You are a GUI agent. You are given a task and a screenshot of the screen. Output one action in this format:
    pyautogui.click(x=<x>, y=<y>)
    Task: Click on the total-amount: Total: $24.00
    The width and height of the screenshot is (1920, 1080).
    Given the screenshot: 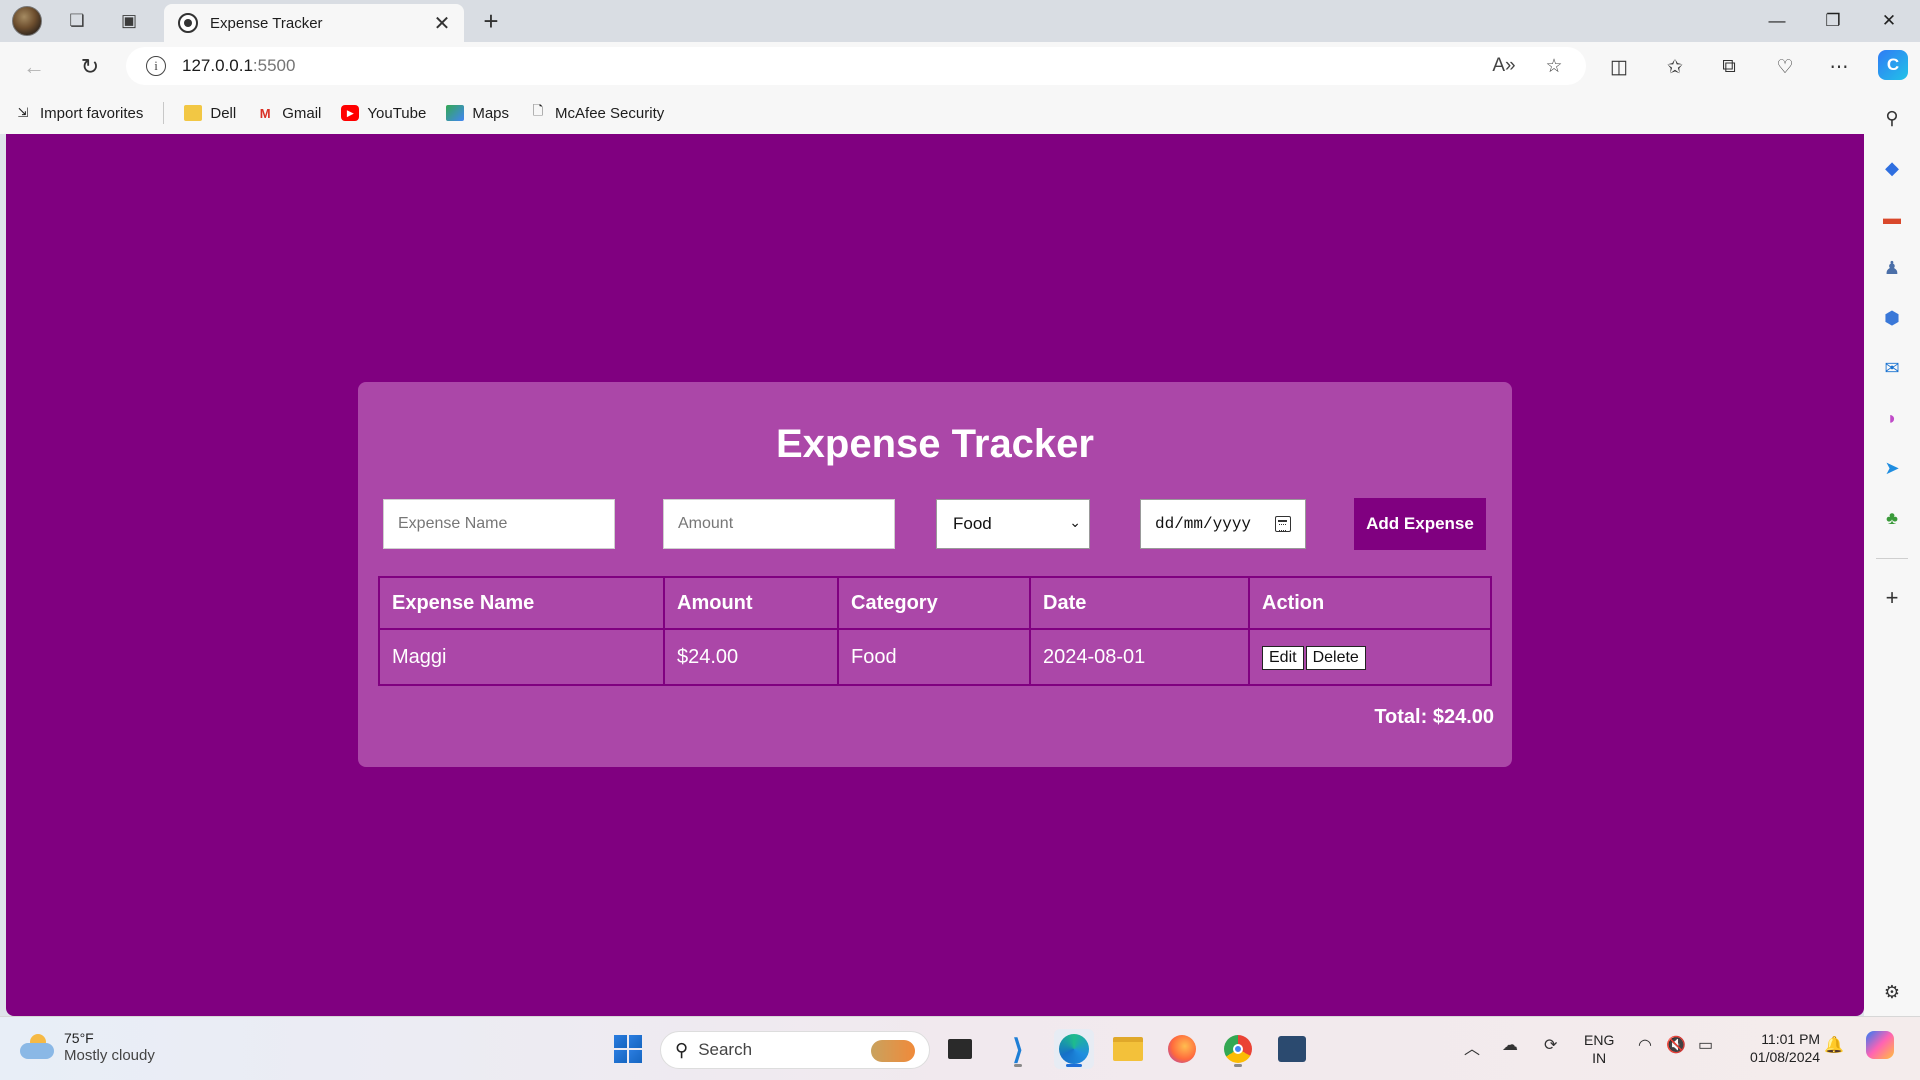 What is the action you would take?
    pyautogui.click(x=1434, y=717)
    